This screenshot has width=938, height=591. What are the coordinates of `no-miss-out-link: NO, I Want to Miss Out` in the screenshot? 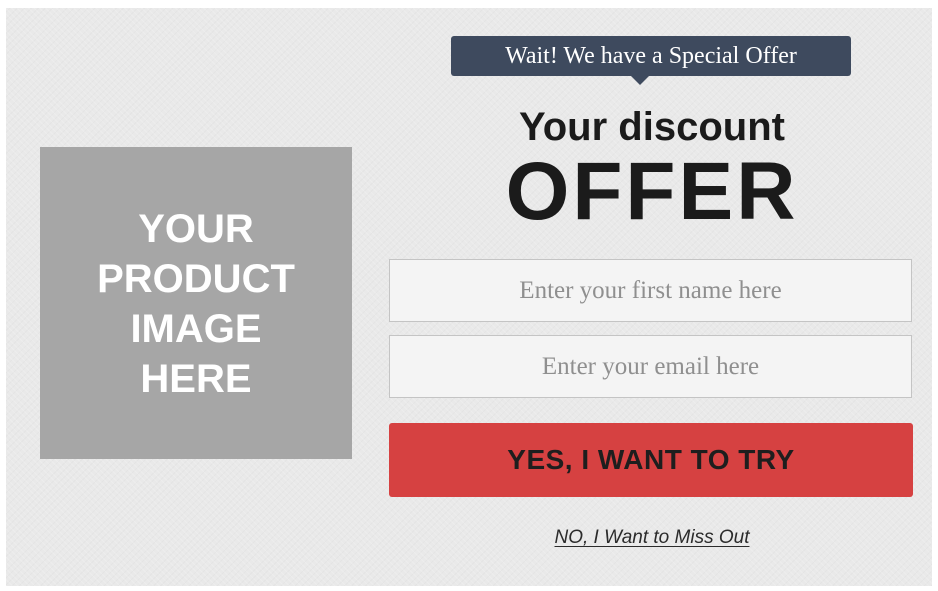 It's located at (652, 537).